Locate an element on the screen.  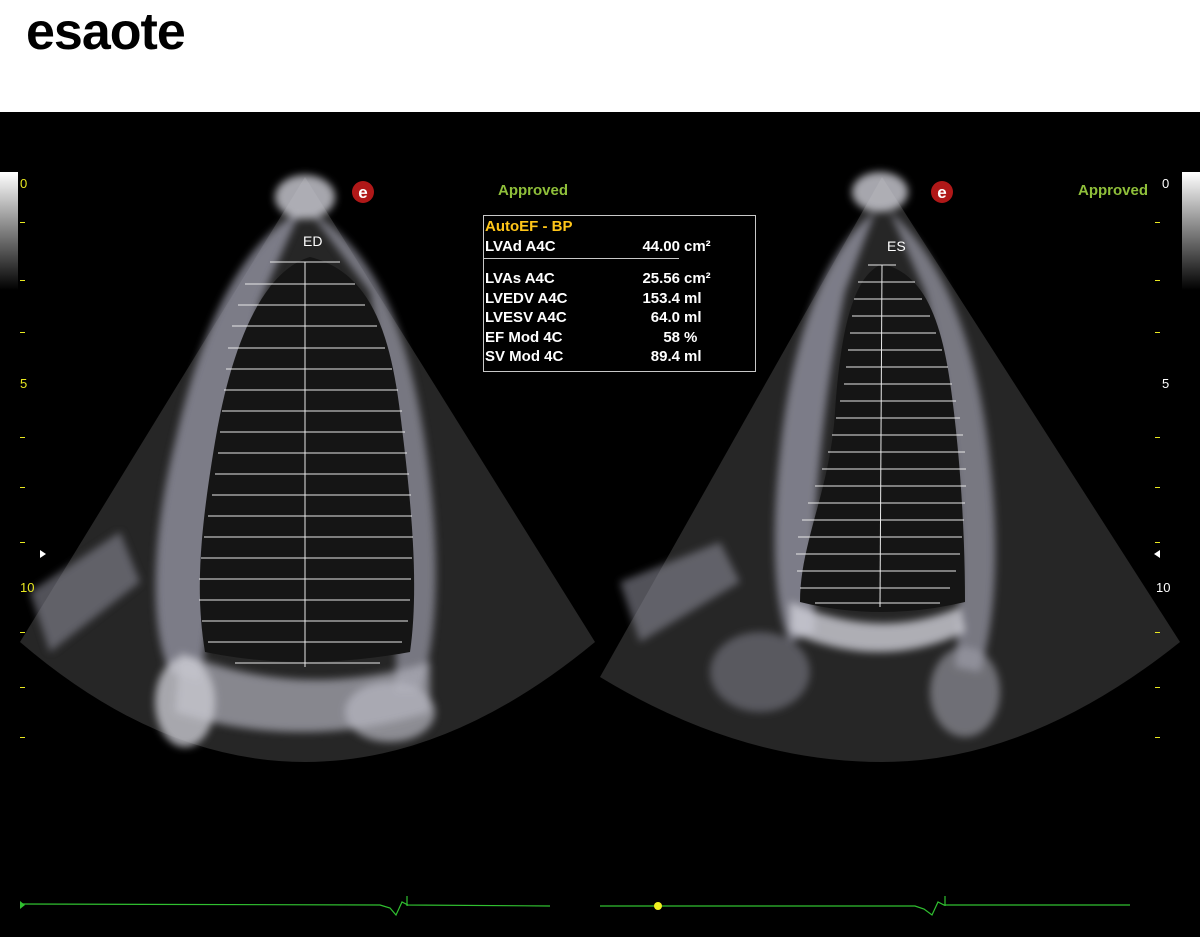
measurement-unit: % is located at coordinates (691, 337).